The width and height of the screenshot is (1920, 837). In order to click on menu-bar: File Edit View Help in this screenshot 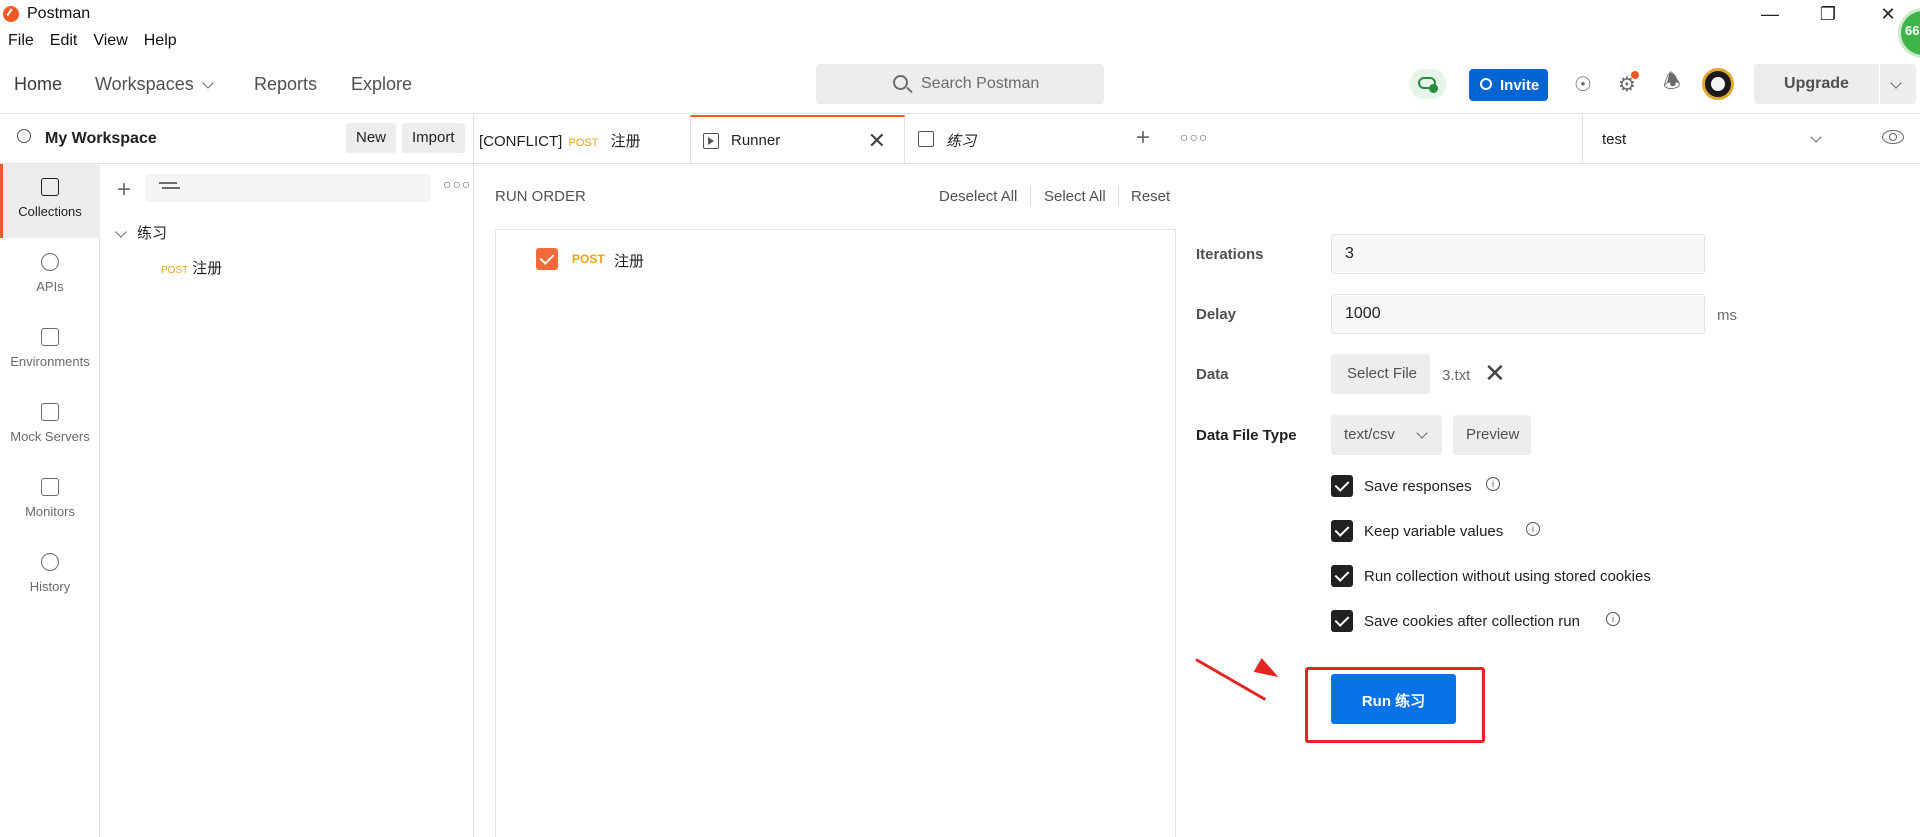, I will do `click(92, 42)`.